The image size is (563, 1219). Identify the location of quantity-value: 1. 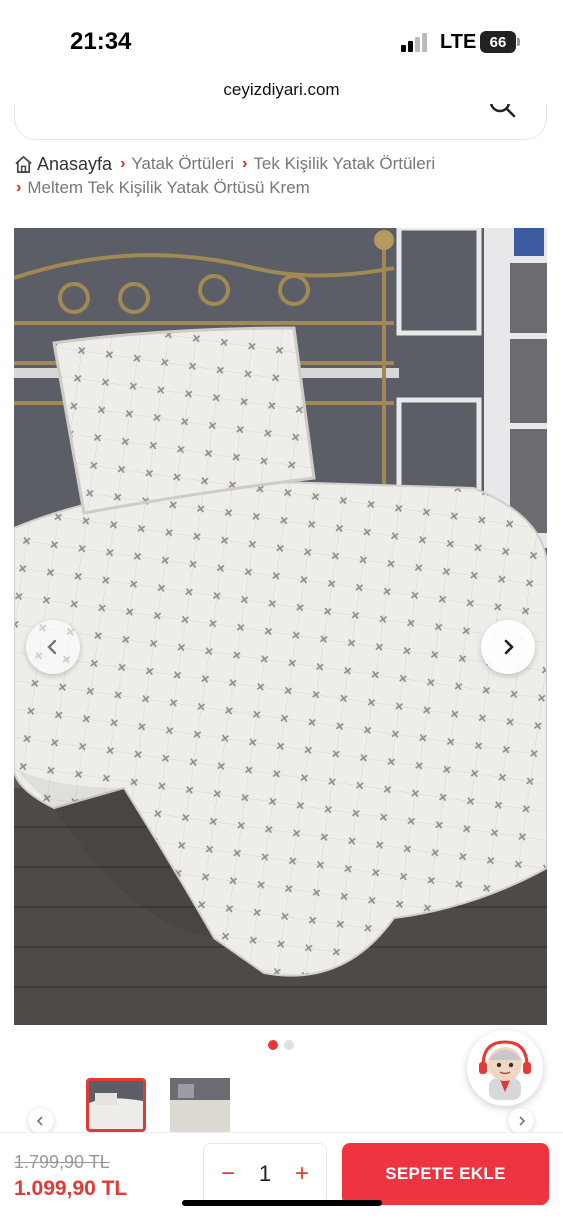
(265, 1174).